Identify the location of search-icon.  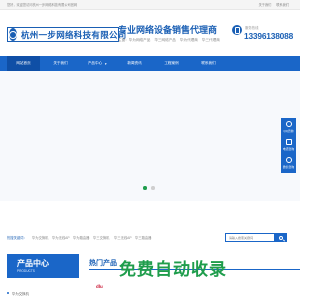
(281, 237).